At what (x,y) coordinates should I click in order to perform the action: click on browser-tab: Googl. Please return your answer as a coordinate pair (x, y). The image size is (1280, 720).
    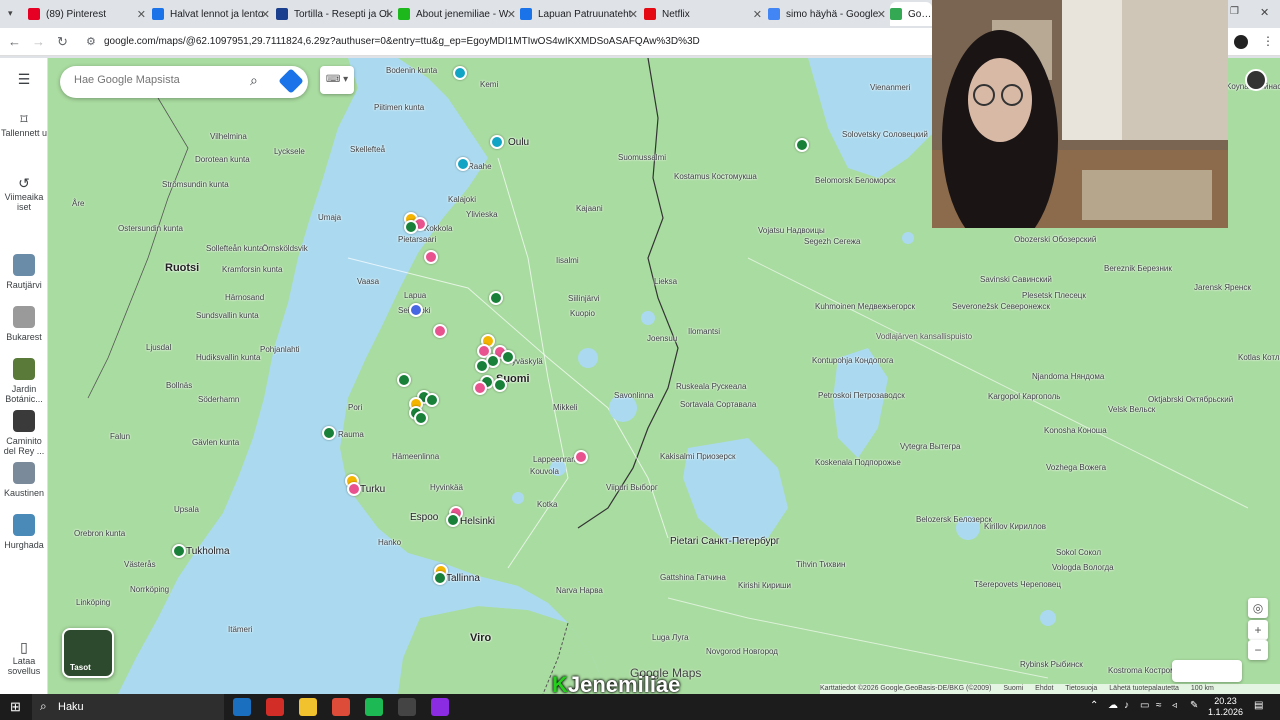
    Looking at the image, I should click on (911, 14).